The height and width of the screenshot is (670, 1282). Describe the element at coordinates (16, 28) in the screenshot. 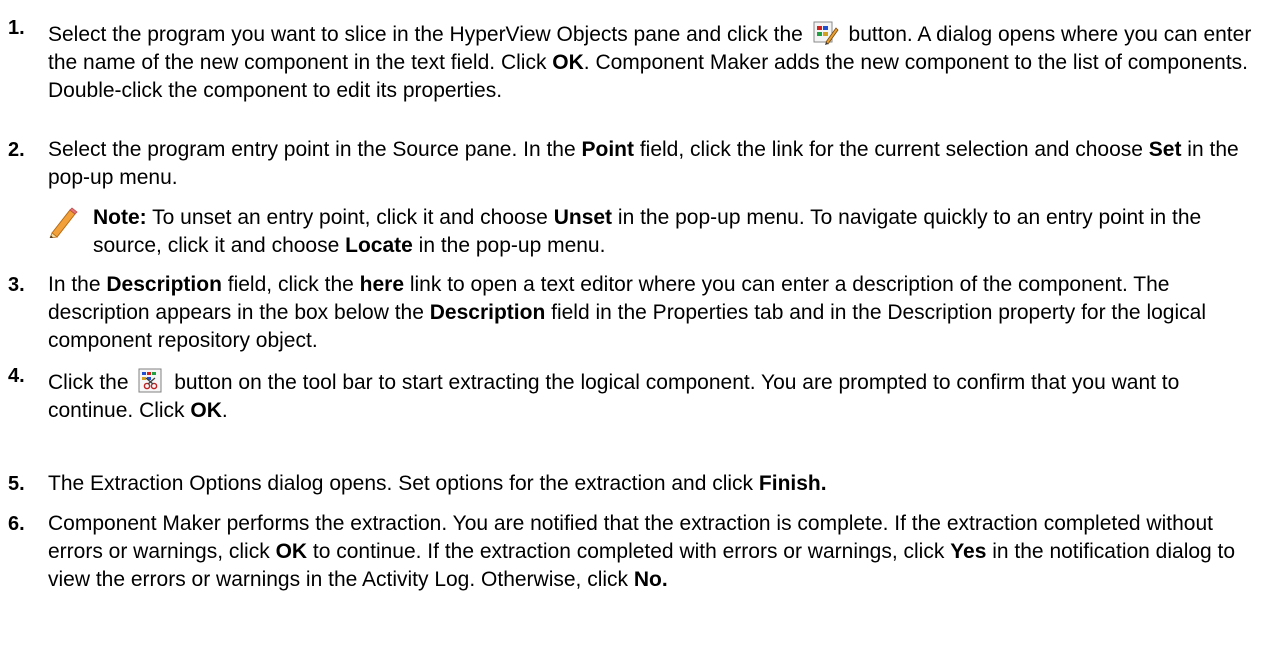

I see `step-number: 1.` at that location.